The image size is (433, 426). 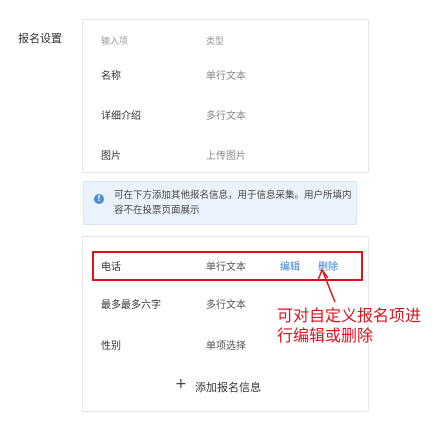 I want to click on fixed-field-row: 图片 上传图片, so click(x=225, y=153).